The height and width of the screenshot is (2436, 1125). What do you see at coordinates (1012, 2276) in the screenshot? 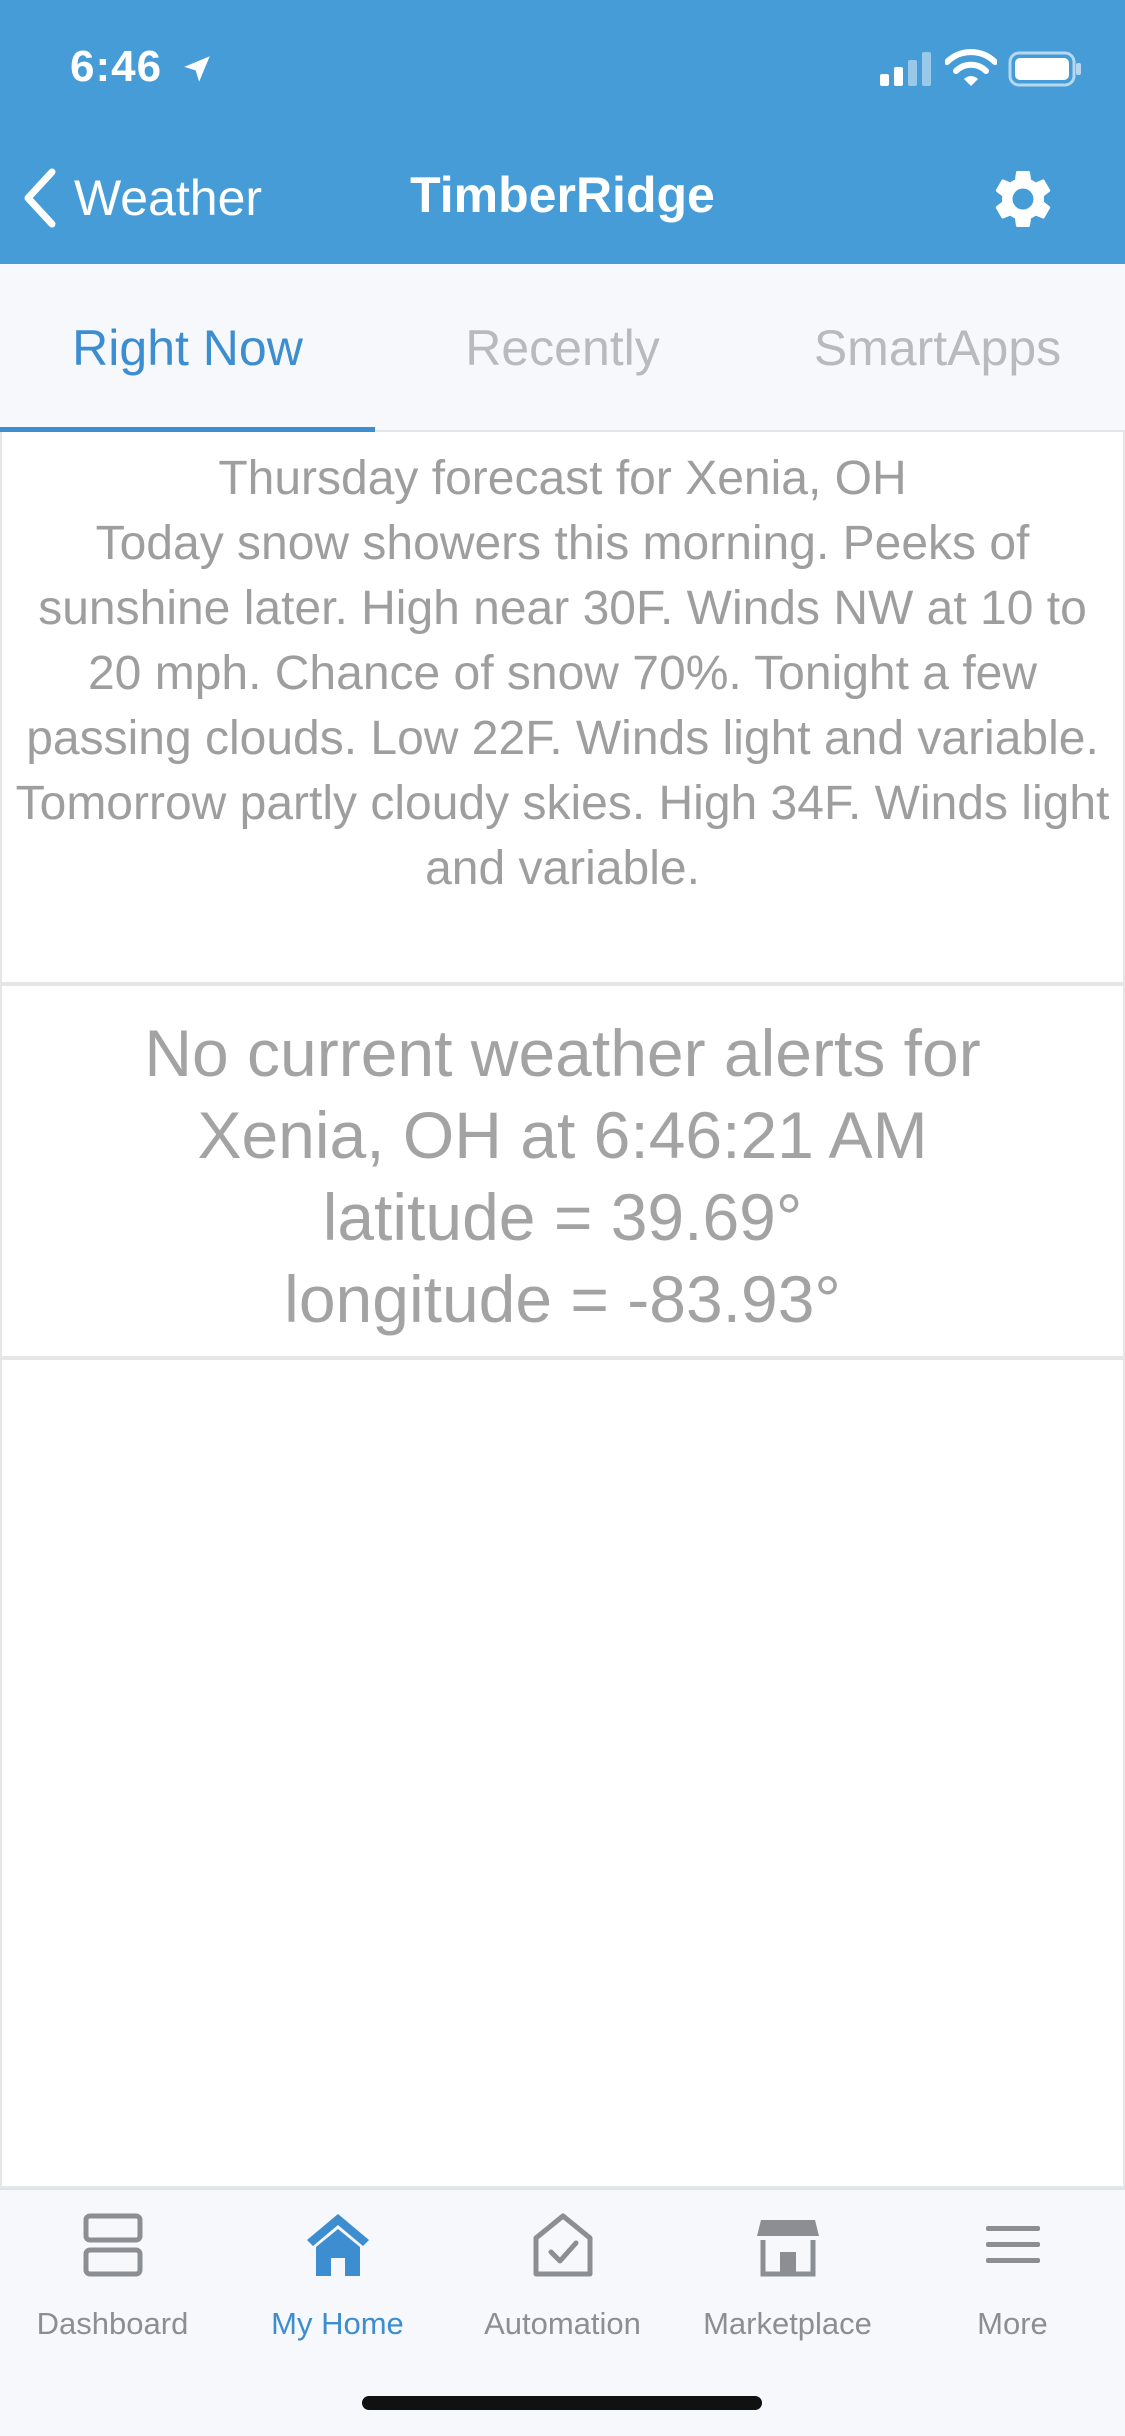
I see `tabbar-item-more: More` at bounding box center [1012, 2276].